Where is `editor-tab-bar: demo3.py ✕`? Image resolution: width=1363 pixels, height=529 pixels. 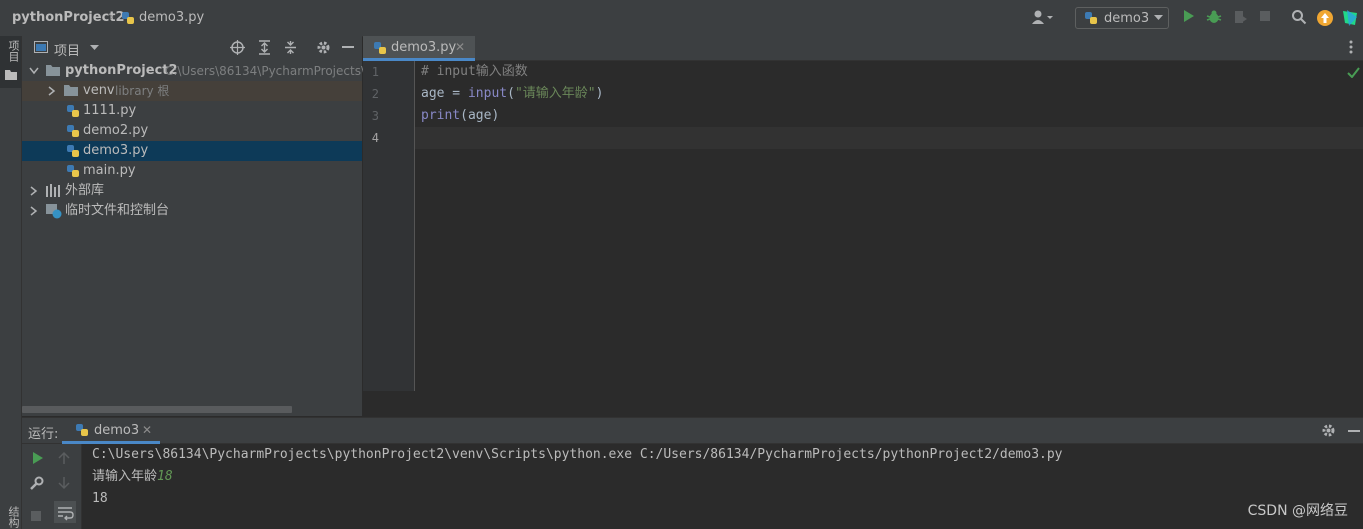 editor-tab-bar: demo3.py ✕ is located at coordinates (863, 48).